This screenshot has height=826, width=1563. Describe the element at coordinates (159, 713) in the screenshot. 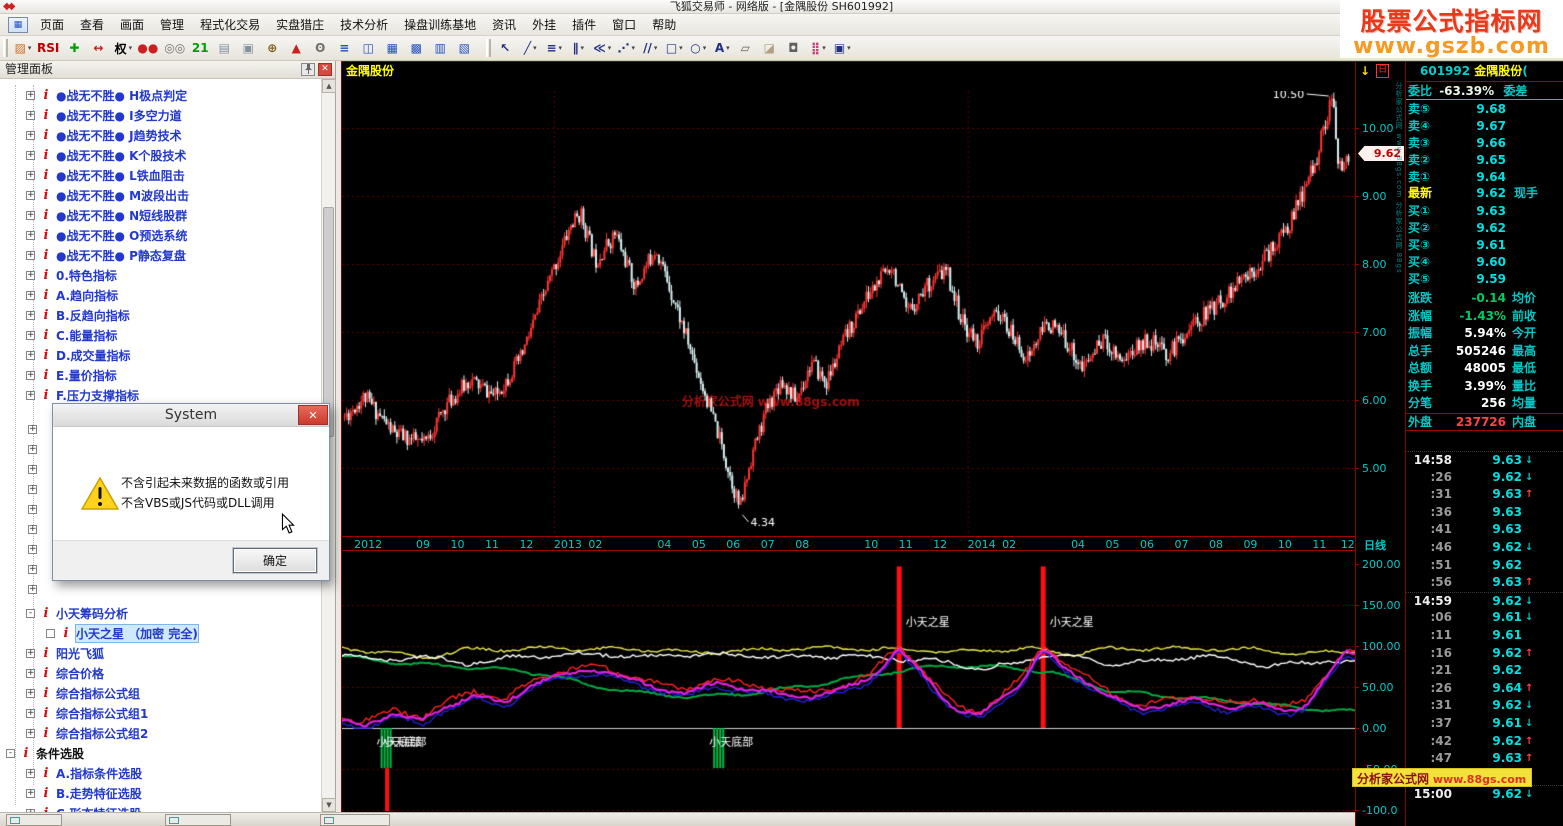

I see `tree-item: + i 综合指标公式组1` at that location.